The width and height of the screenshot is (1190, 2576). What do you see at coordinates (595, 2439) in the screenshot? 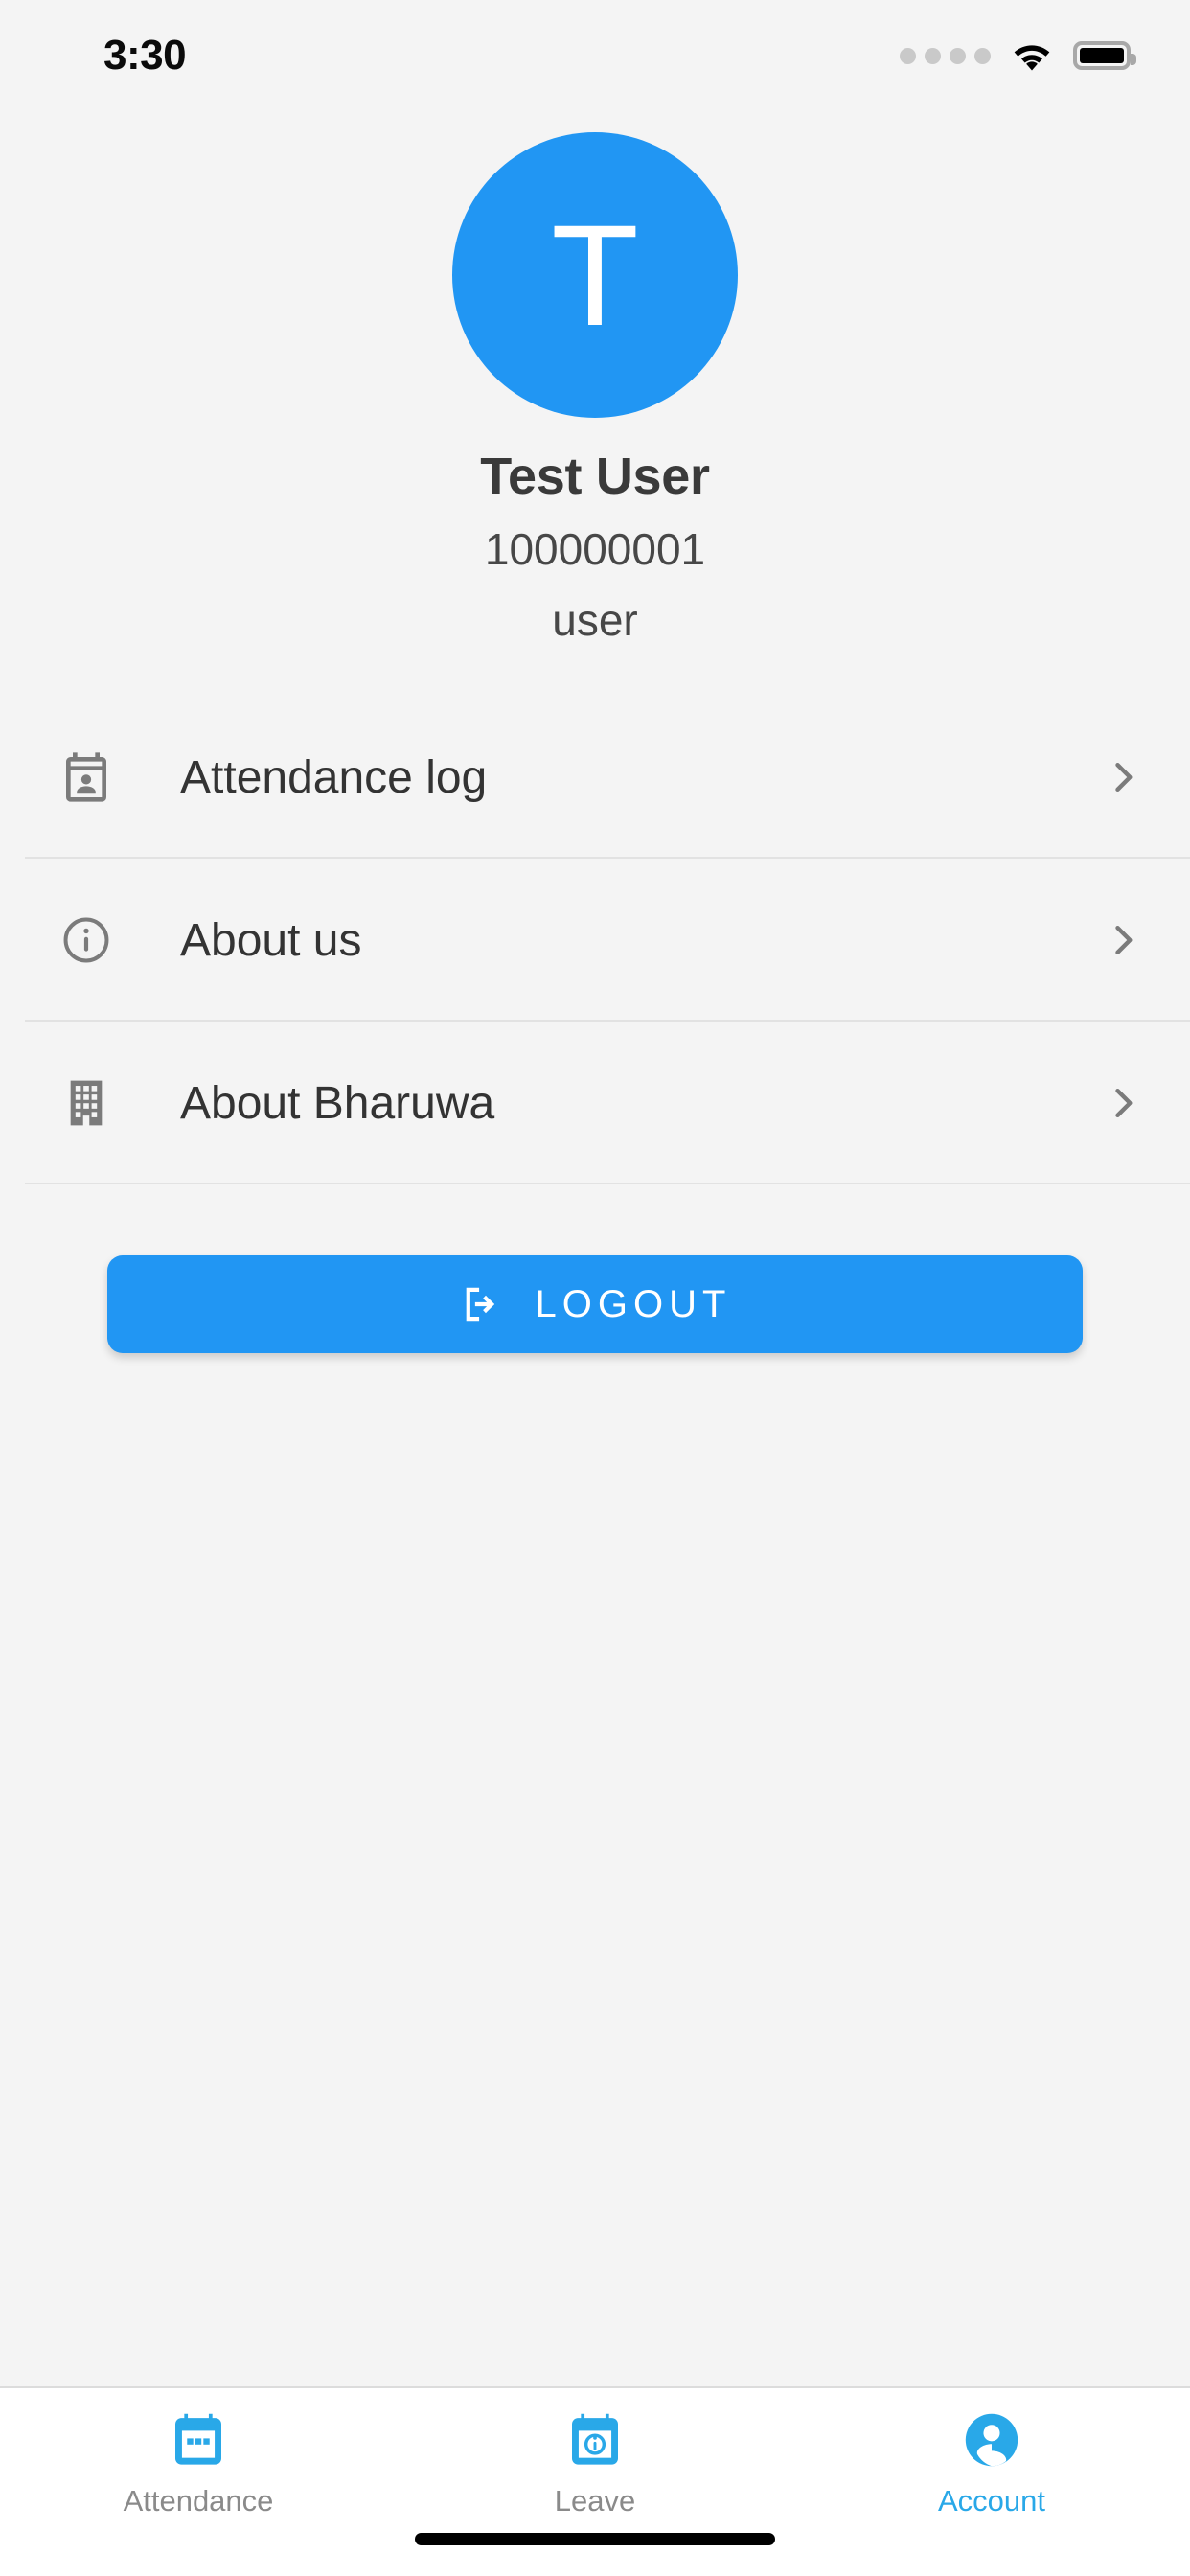
I see `calendar-info-icon` at bounding box center [595, 2439].